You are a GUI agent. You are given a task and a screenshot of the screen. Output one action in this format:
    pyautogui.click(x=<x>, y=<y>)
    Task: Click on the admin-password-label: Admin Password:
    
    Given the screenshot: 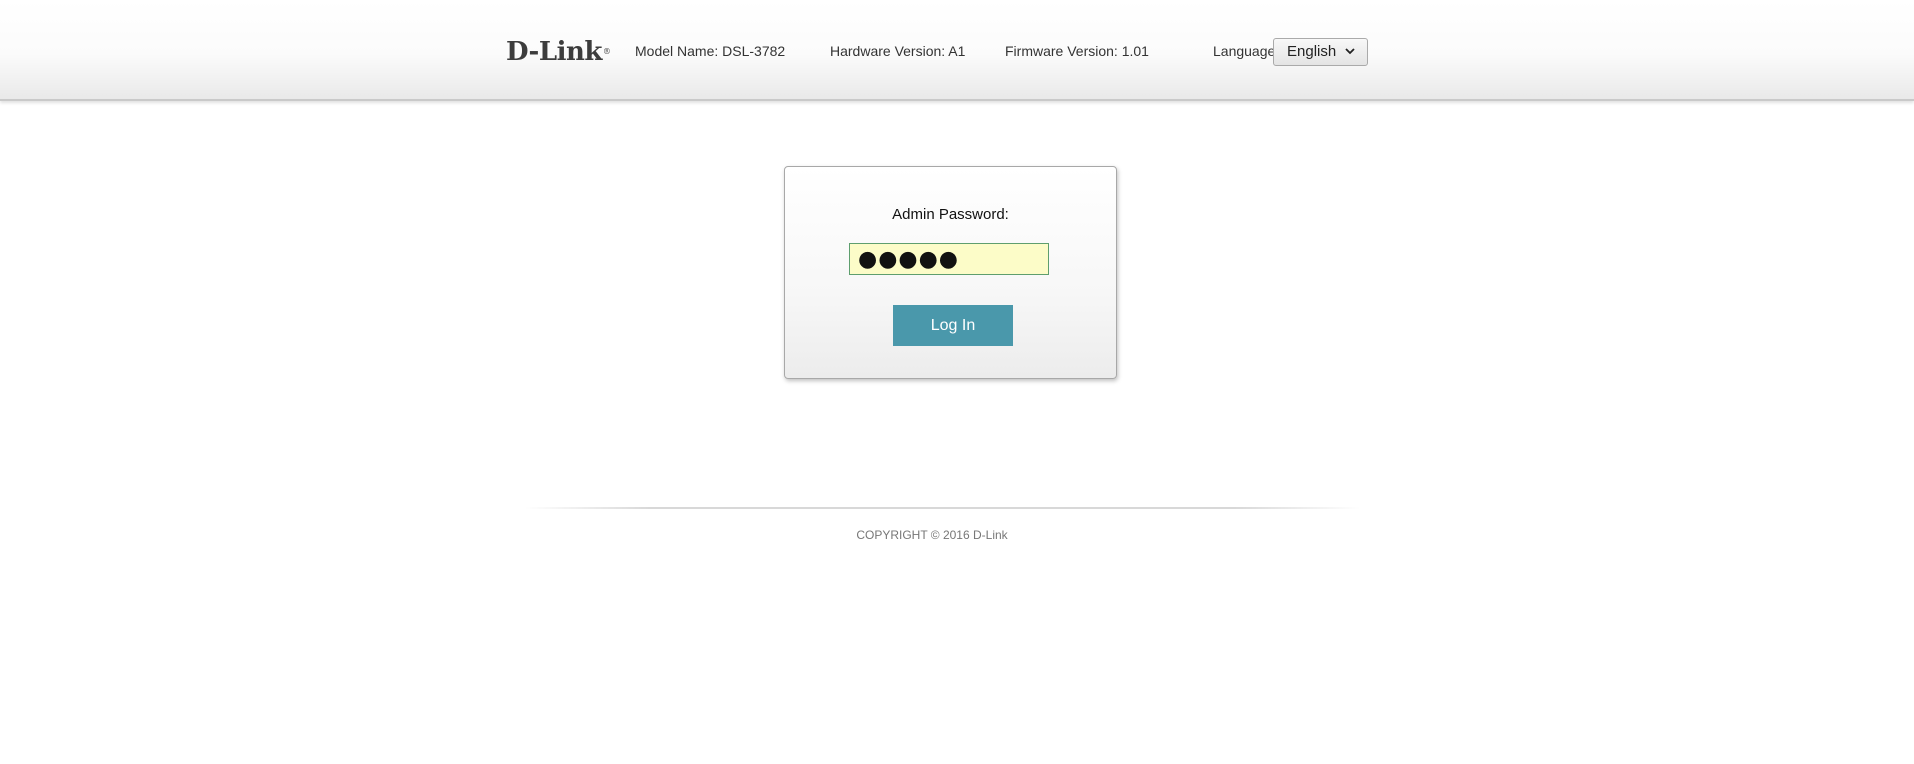 What is the action you would take?
    pyautogui.click(x=950, y=214)
    